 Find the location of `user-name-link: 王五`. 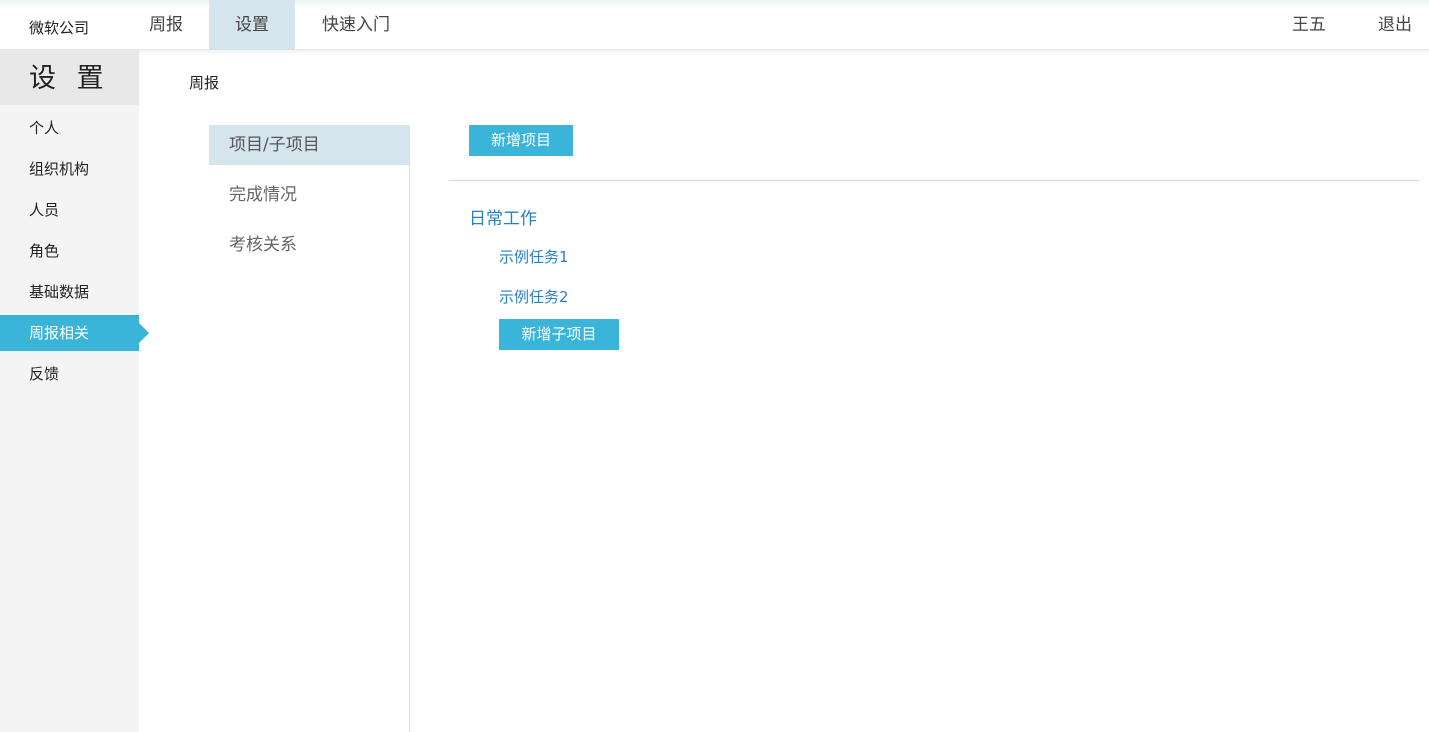

user-name-link: 王五 is located at coordinates (1309, 25).